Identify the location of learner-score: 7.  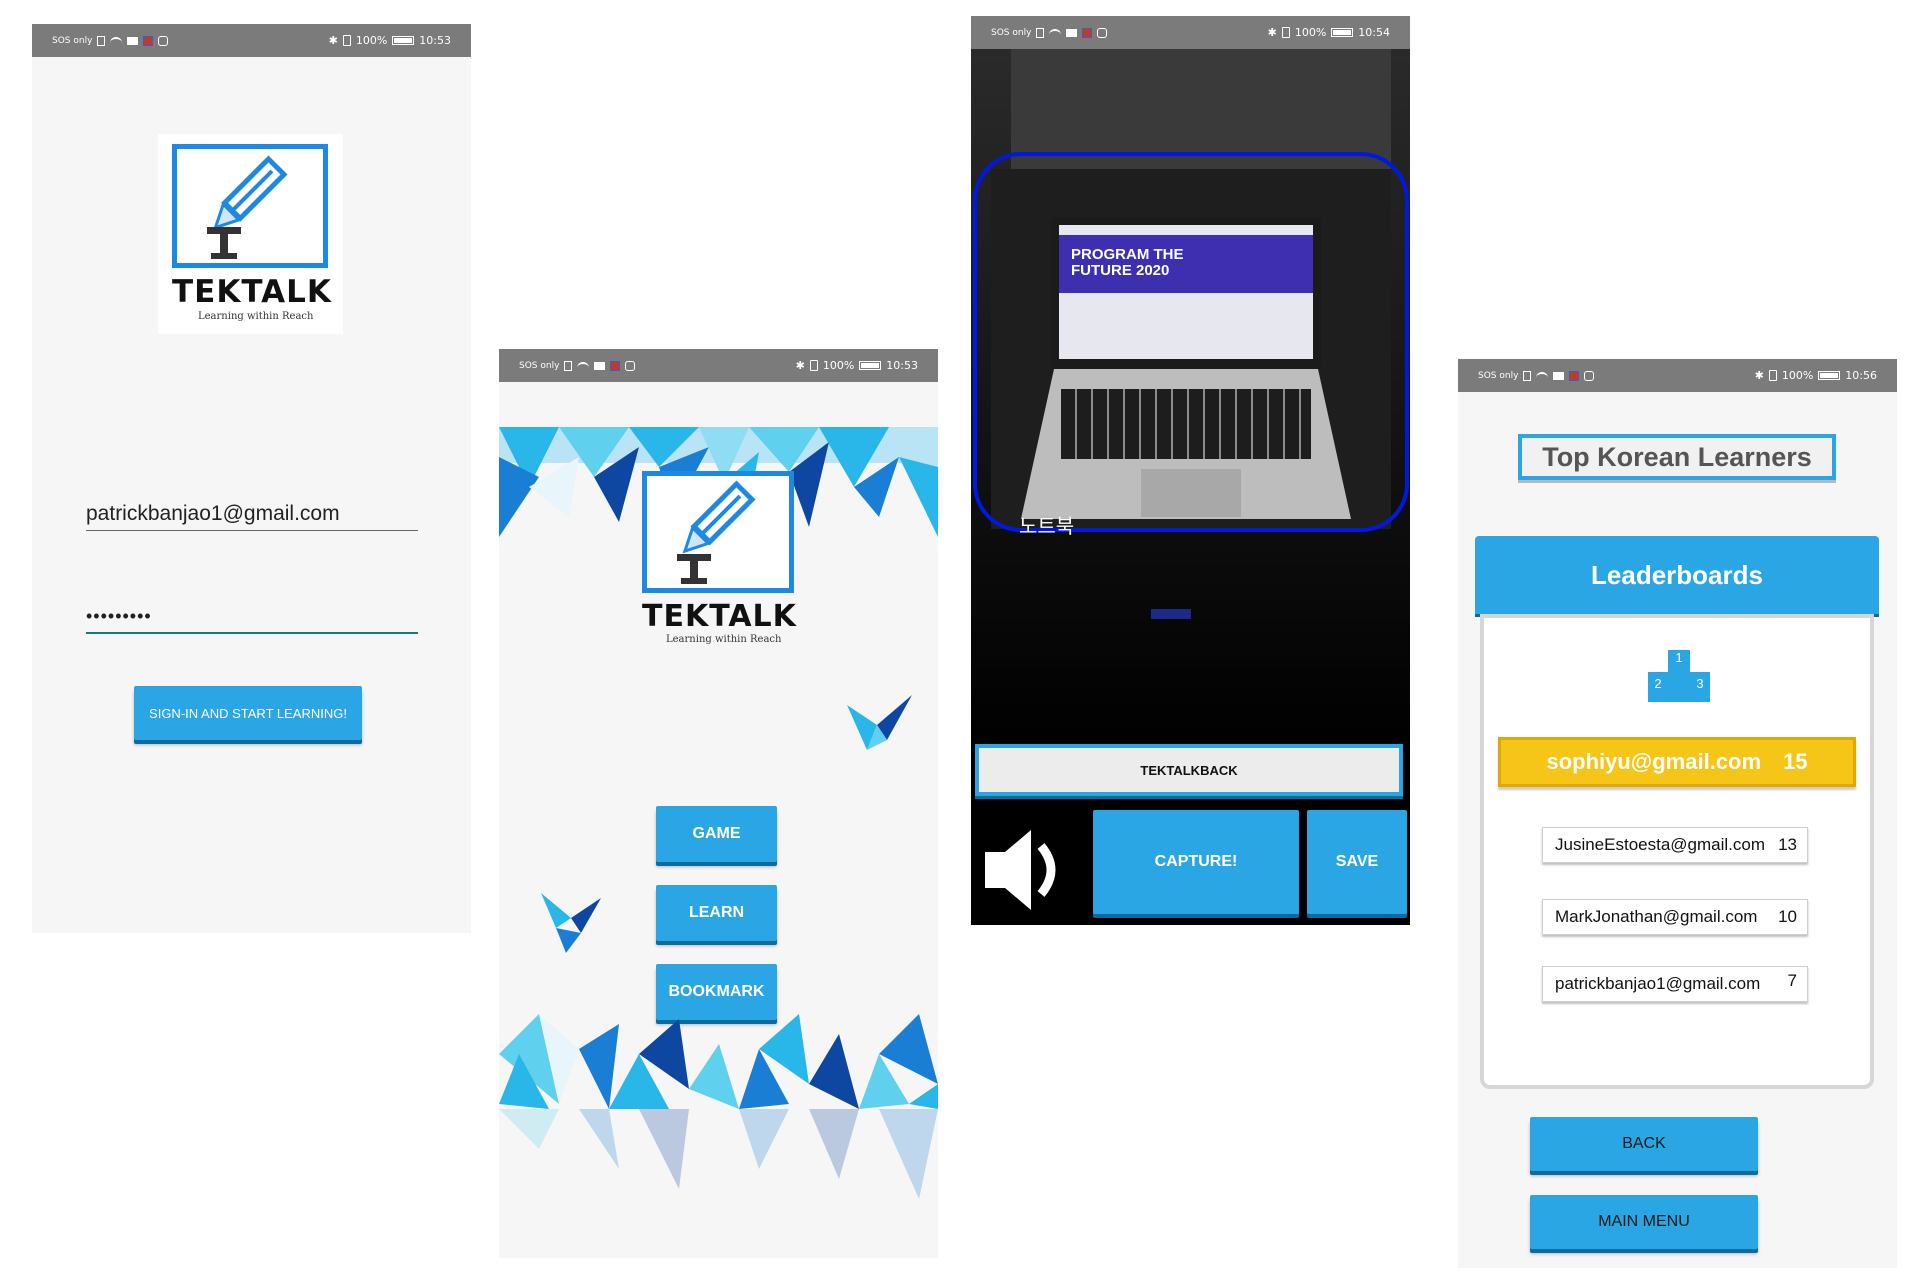
(1792, 980).